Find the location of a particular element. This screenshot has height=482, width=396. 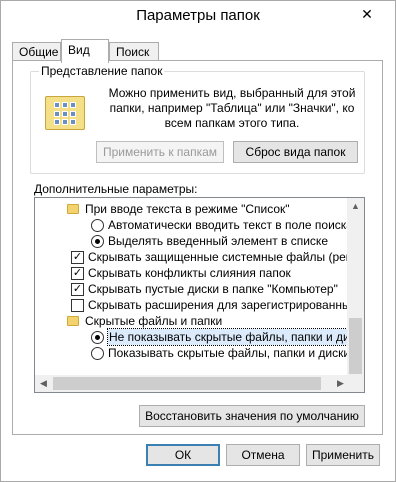

advanced-setting-row: При вводе текста в режиме "Список" is located at coordinates (192, 209).